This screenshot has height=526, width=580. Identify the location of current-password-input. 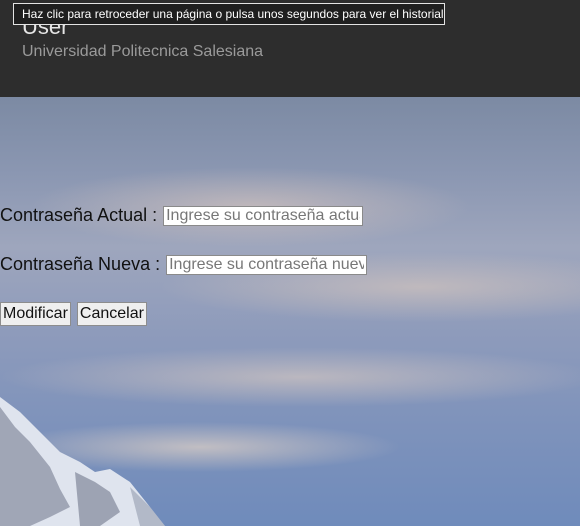
(263, 215).